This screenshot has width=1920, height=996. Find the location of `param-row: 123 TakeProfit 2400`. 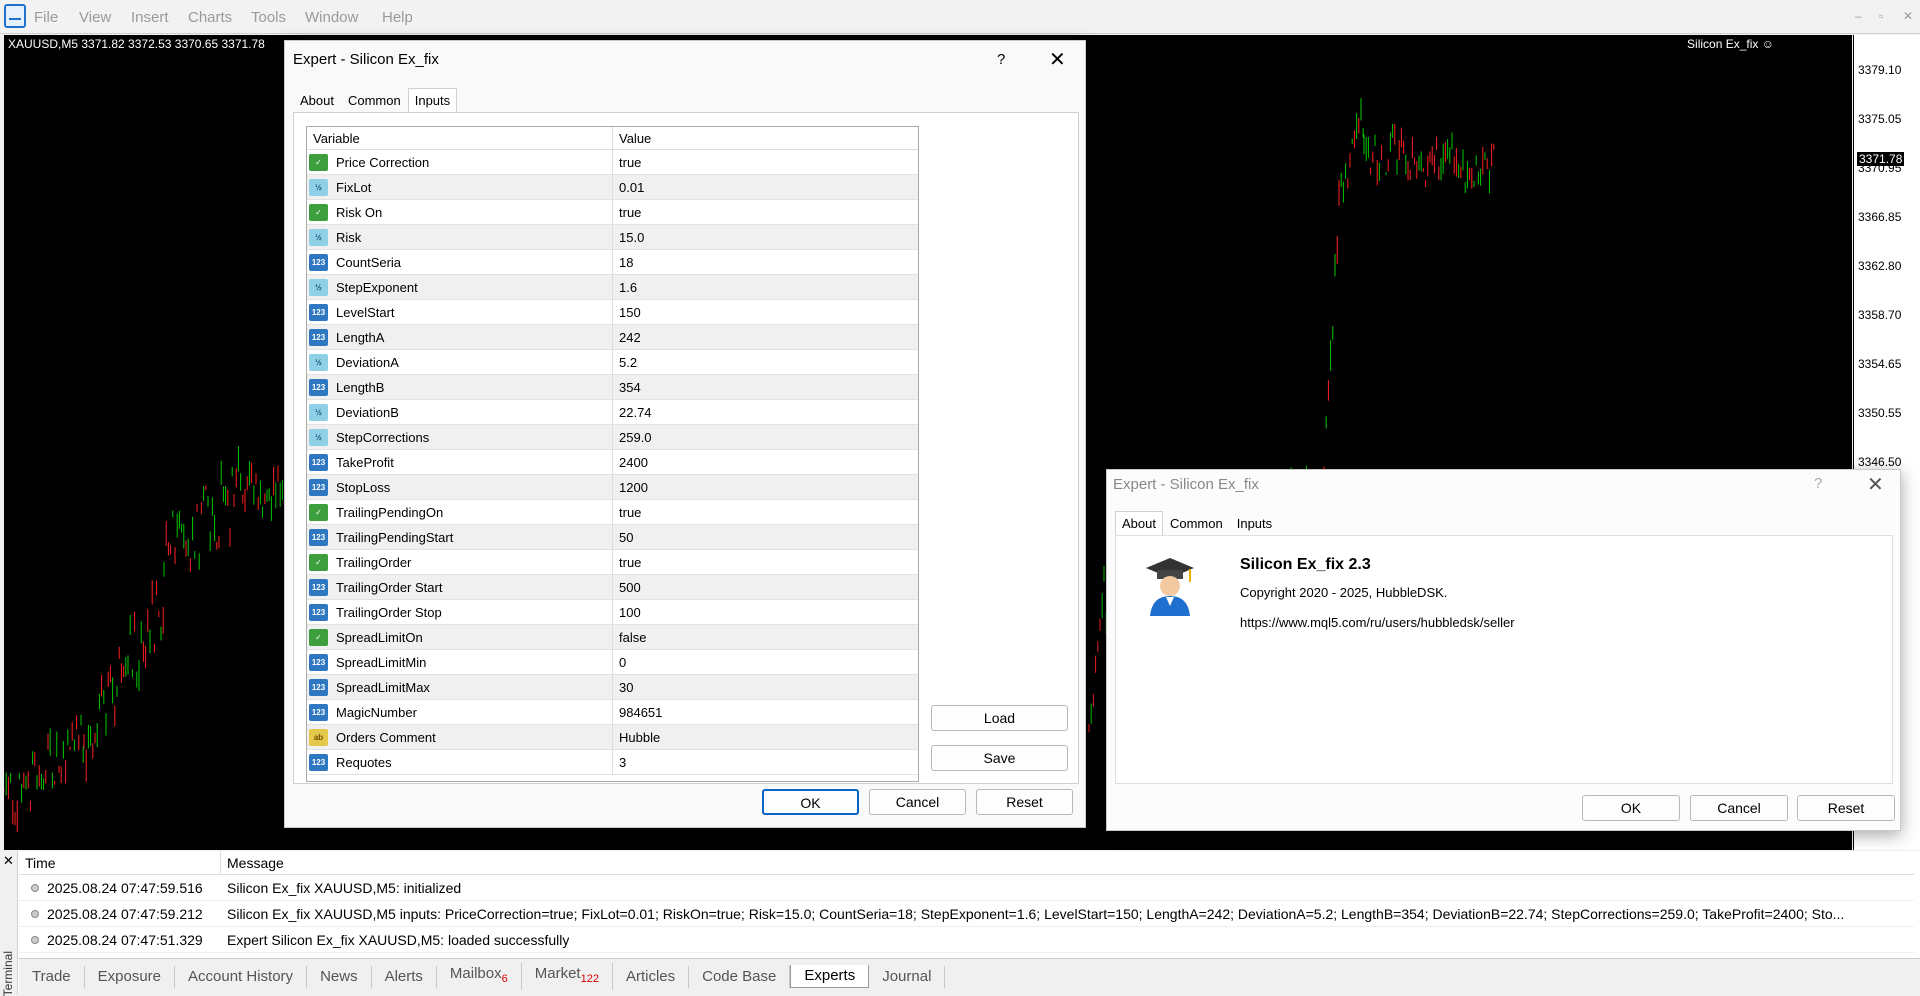

param-row: 123 TakeProfit 2400 is located at coordinates (612, 462).